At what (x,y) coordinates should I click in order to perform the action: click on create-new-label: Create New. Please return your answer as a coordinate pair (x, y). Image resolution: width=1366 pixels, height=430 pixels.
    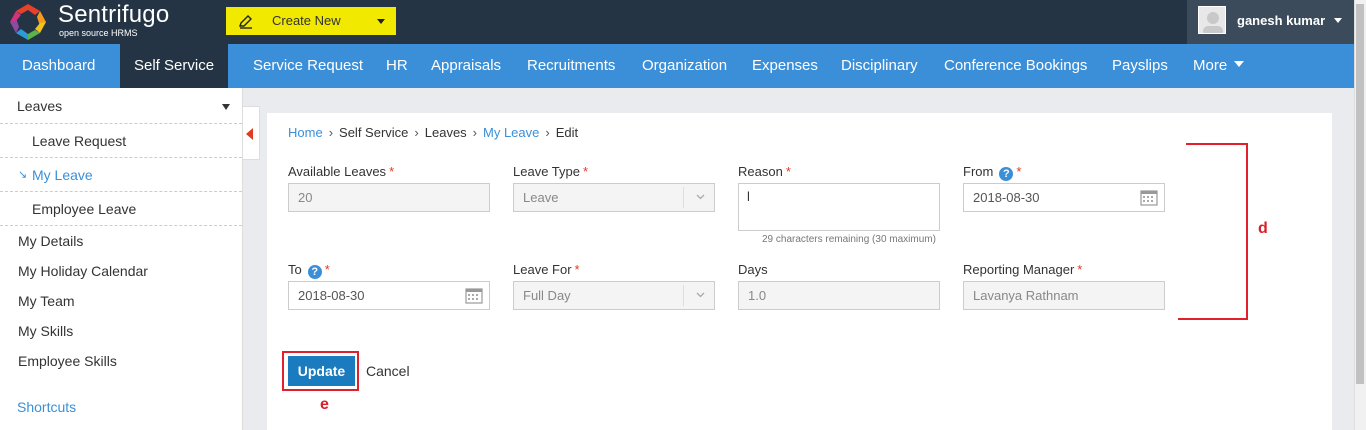
    Looking at the image, I should click on (306, 20).